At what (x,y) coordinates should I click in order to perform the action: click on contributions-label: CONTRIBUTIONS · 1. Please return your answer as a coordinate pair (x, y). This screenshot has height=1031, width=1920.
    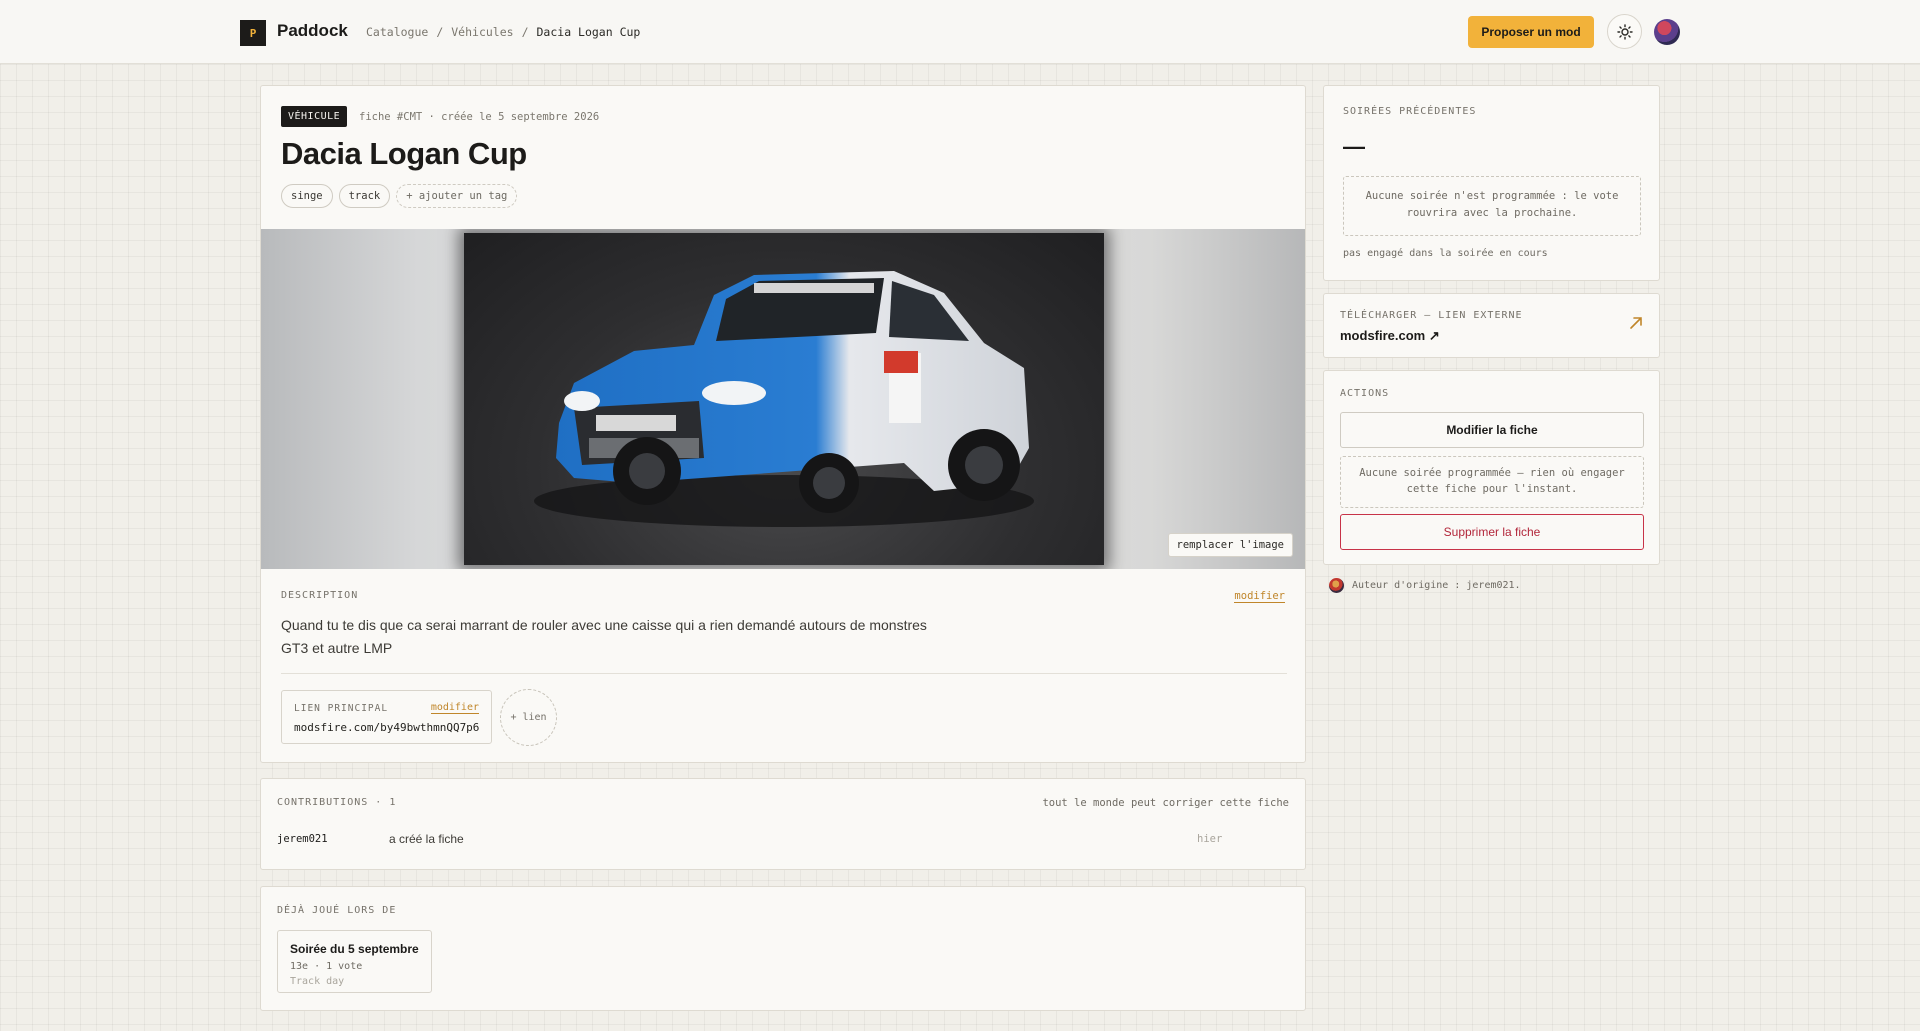
    Looking at the image, I should click on (337, 802).